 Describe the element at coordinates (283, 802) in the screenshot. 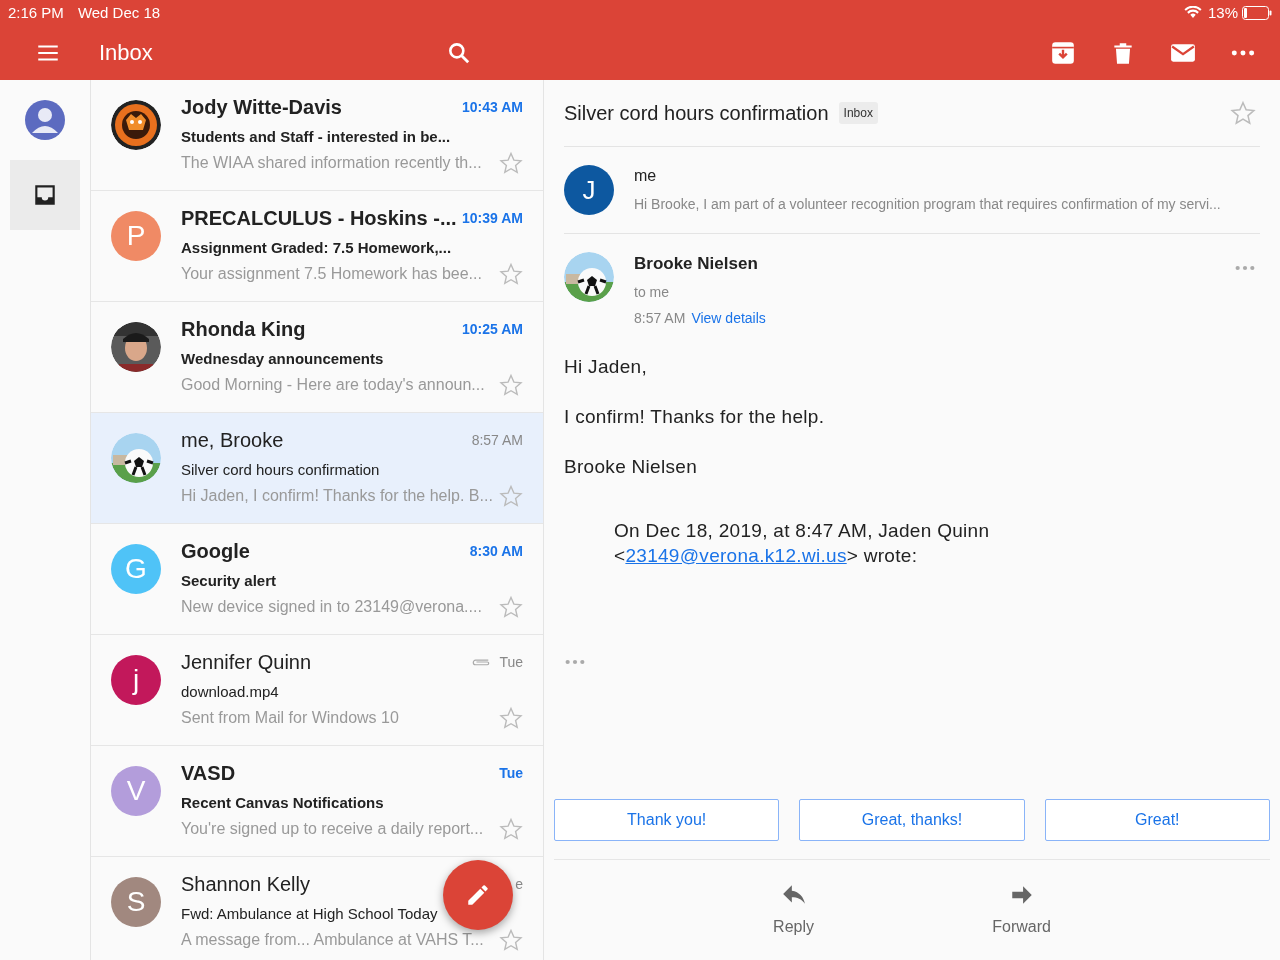

I see `message-subject: Recent Canvas Notifications` at that location.